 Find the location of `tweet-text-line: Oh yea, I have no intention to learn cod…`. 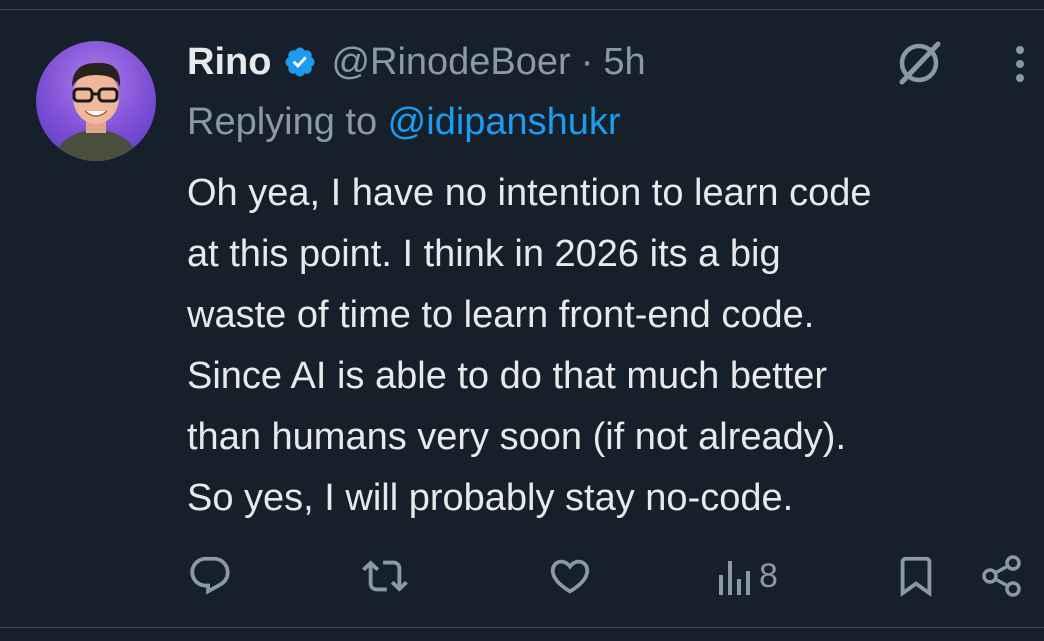

tweet-text-line: Oh yea, I have no intention to learn cod… is located at coordinates (529, 193).